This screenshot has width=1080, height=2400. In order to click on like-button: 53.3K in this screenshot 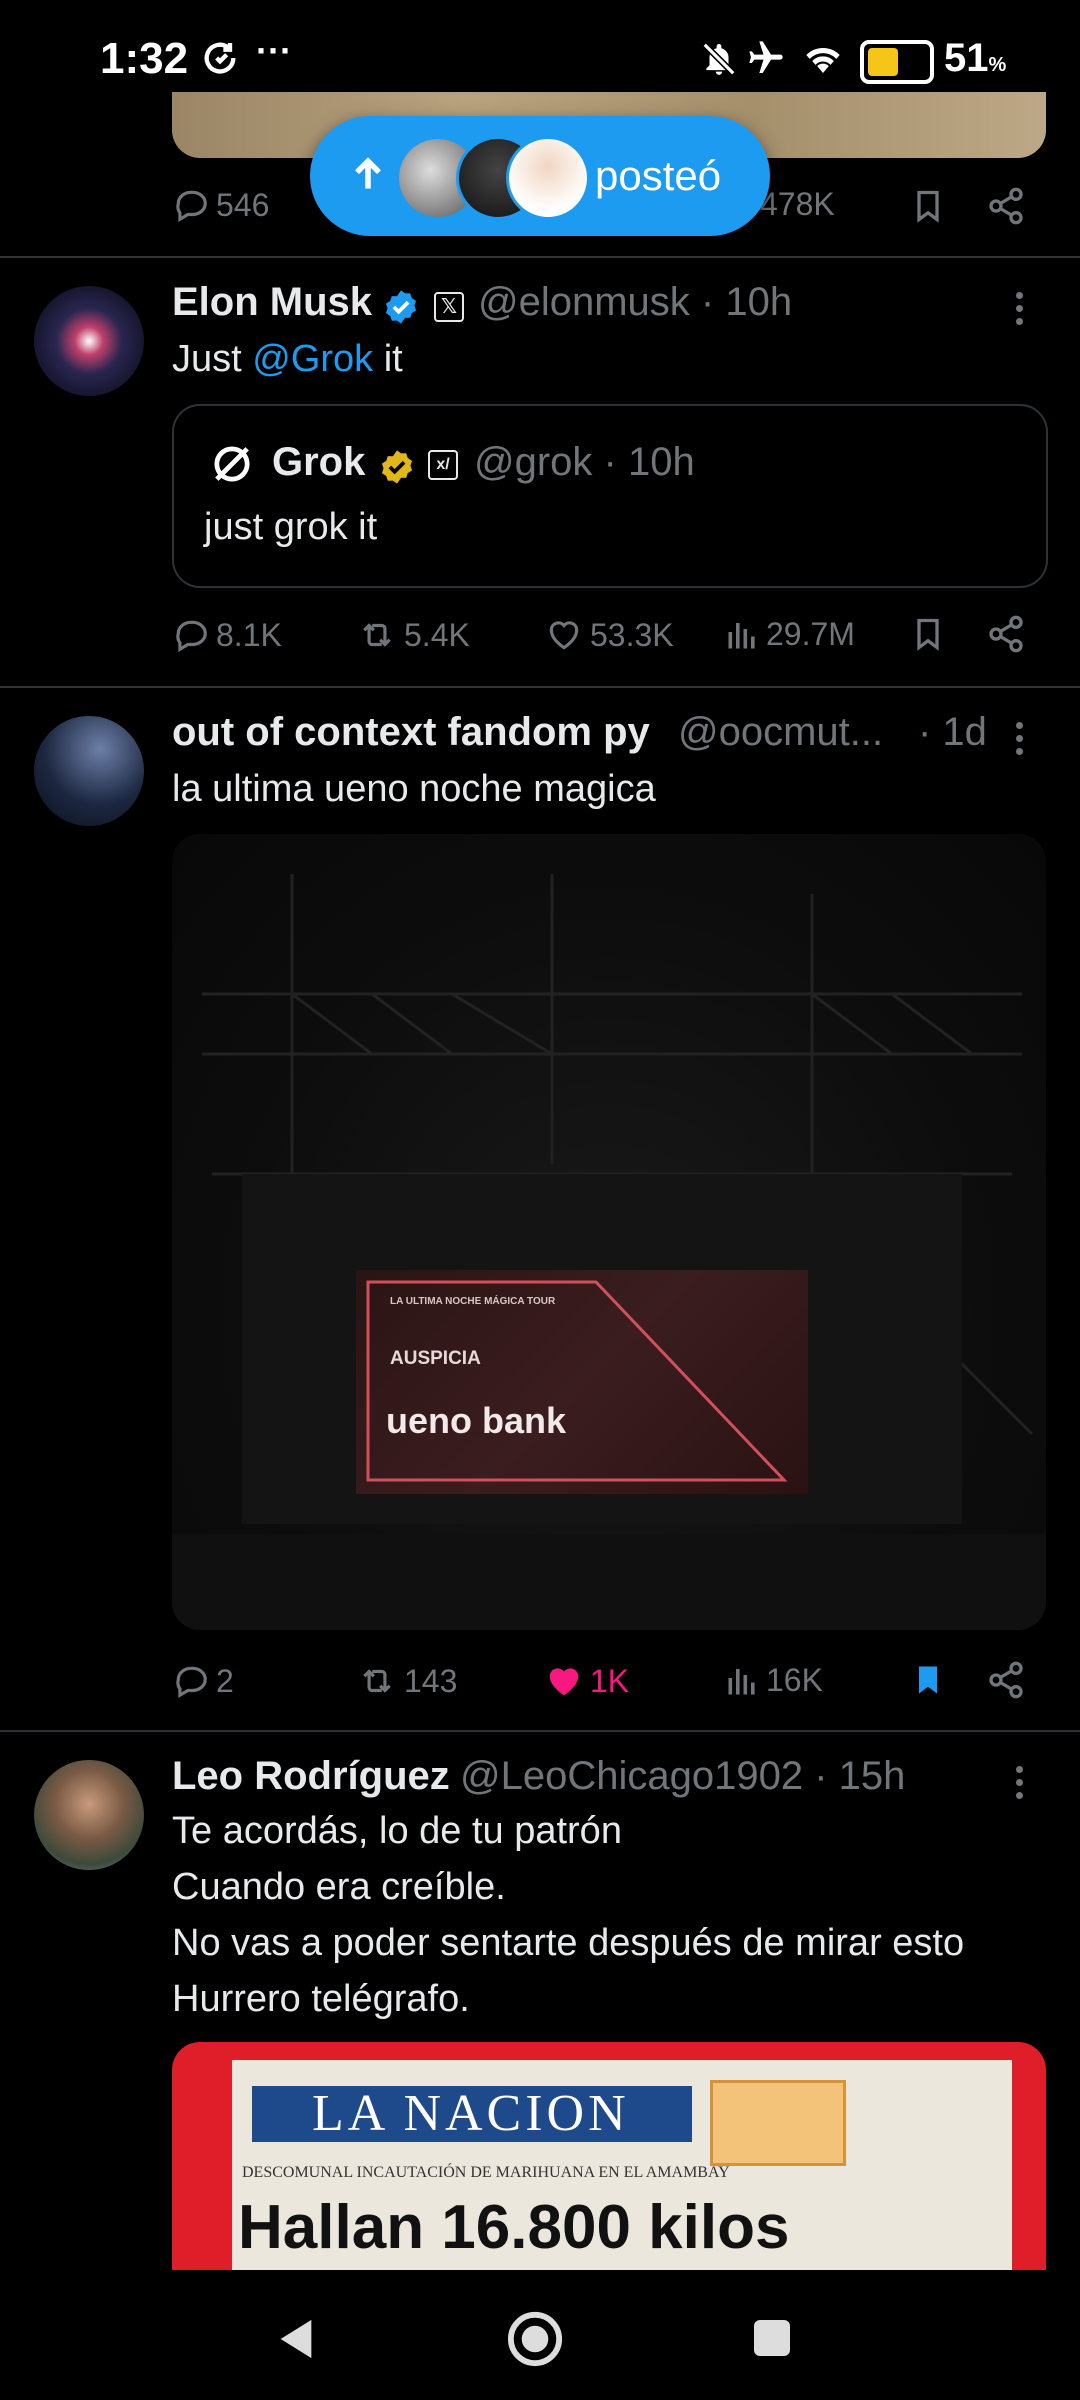, I will do `click(609, 635)`.